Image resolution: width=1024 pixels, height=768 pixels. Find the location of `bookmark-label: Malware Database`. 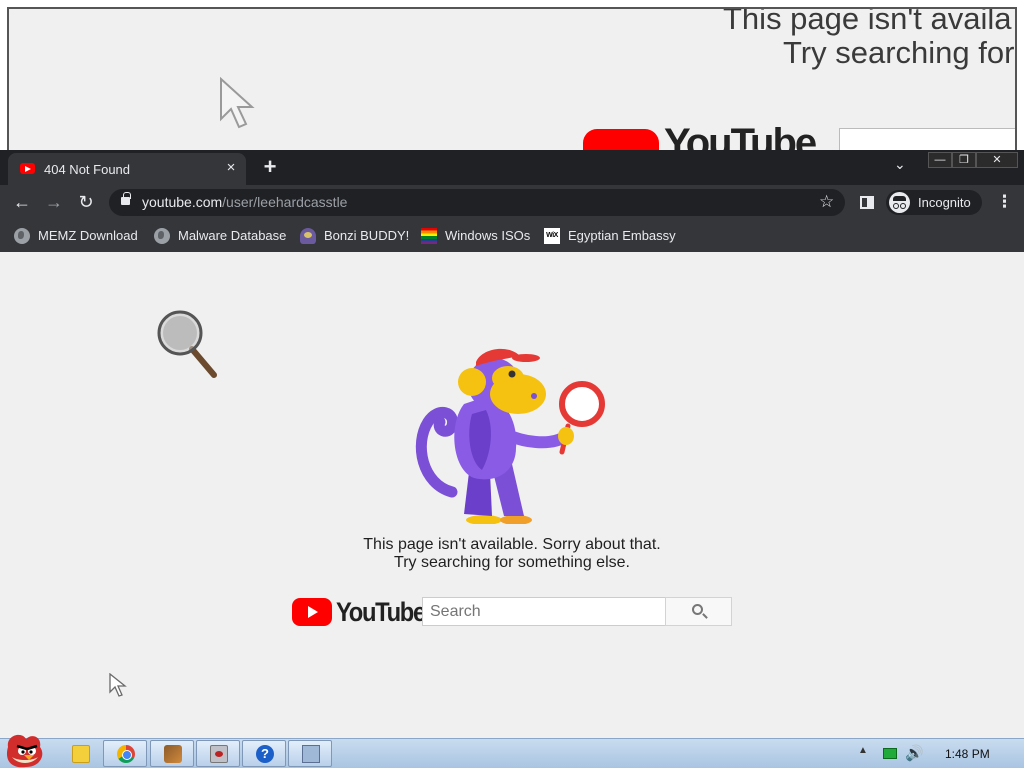

bookmark-label: Malware Database is located at coordinates (232, 235).